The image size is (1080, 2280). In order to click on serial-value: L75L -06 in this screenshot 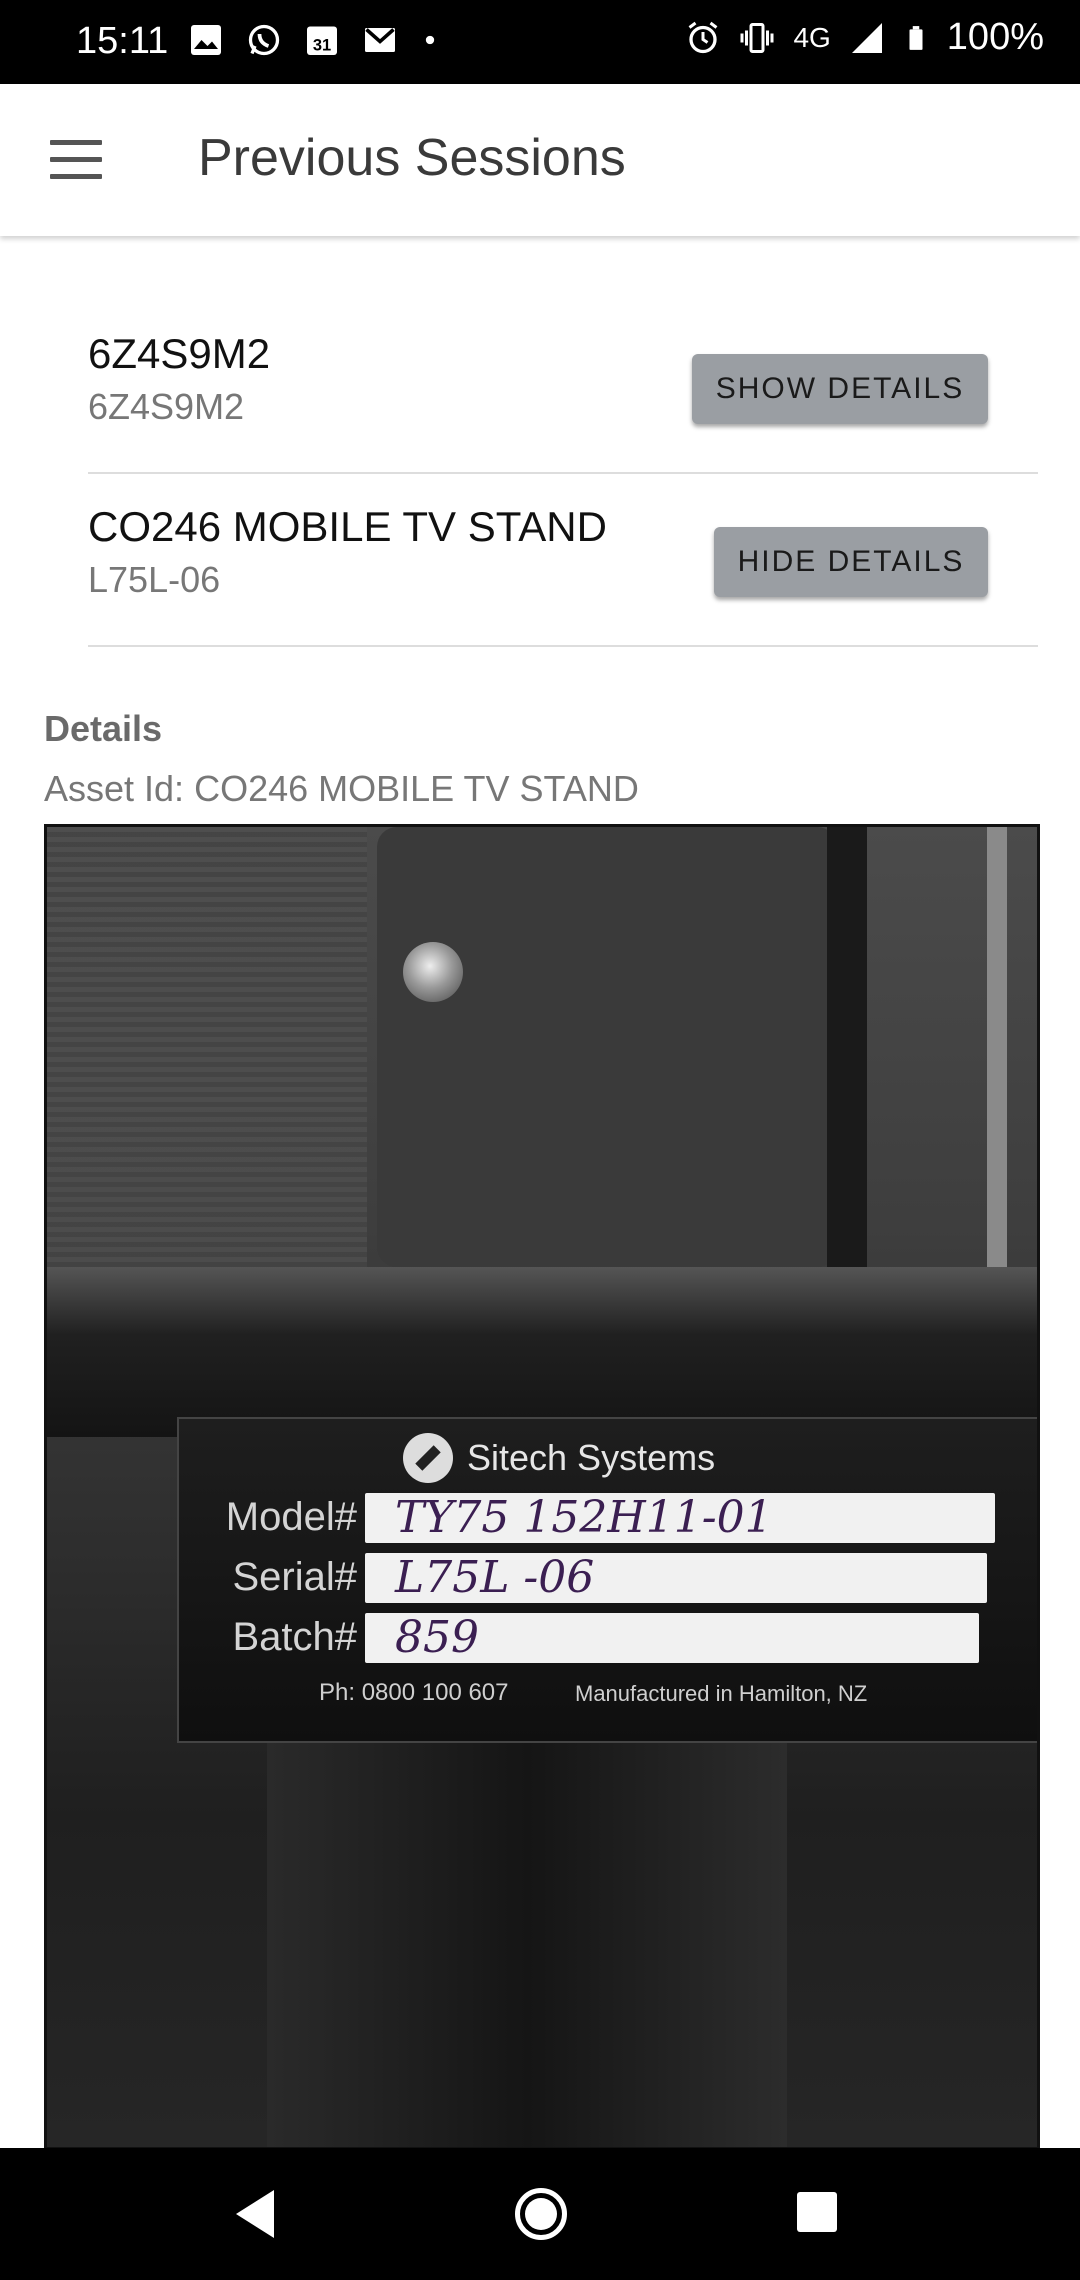, I will do `click(676, 1578)`.